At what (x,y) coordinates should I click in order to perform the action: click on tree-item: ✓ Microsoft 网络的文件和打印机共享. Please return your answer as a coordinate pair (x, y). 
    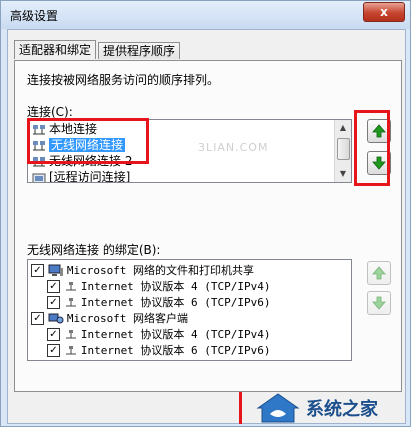
    Looking at the image, I should click on (142, 270).